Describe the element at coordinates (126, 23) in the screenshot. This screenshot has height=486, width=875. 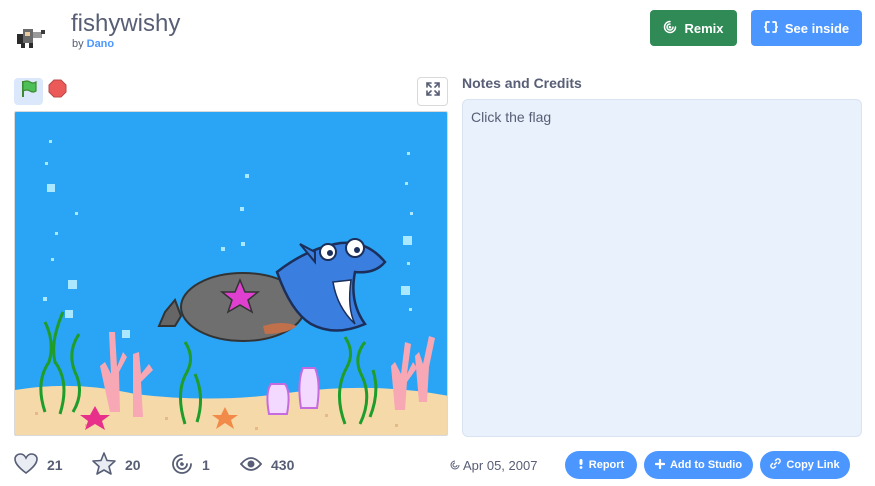
I see `project-title: fishywishy` at that location.